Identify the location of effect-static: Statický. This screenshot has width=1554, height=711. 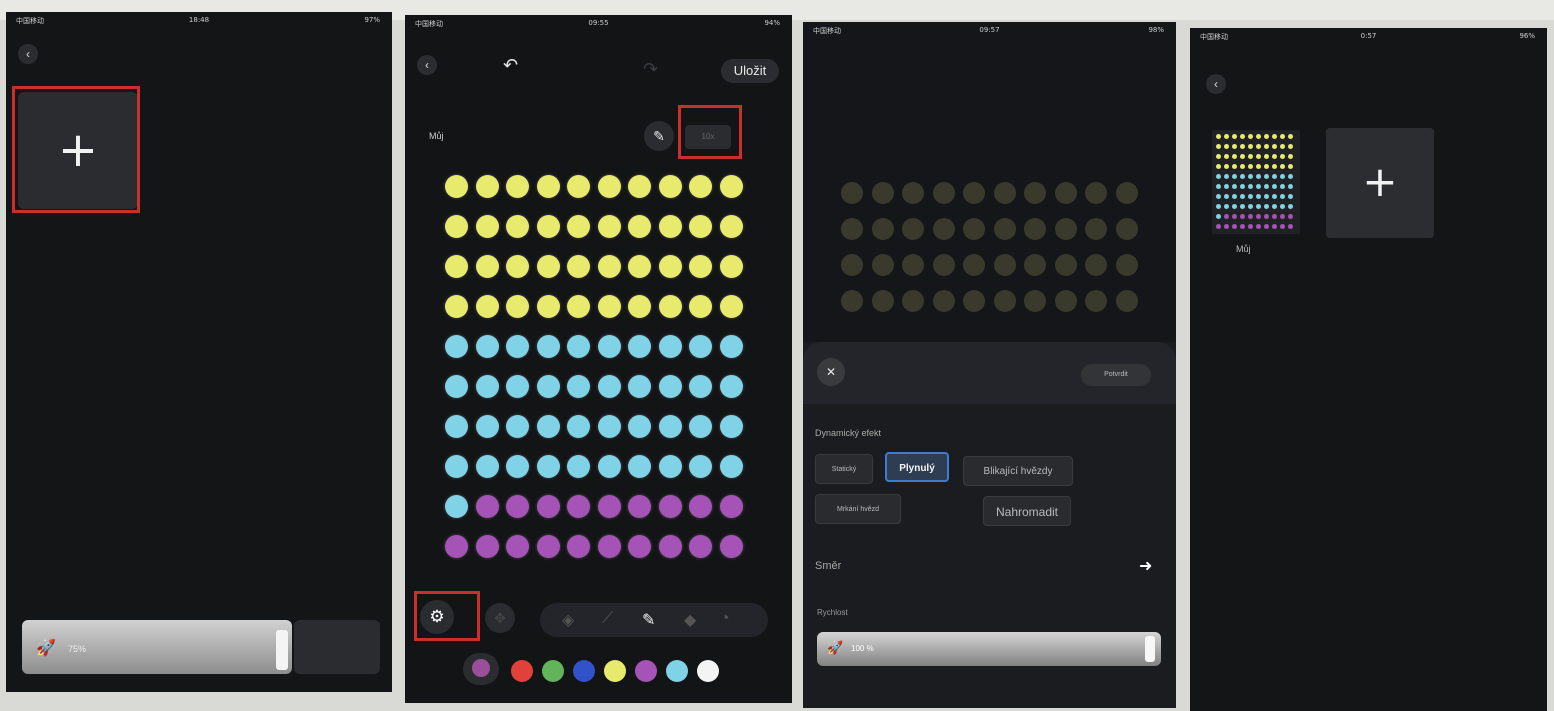
(844, 469).